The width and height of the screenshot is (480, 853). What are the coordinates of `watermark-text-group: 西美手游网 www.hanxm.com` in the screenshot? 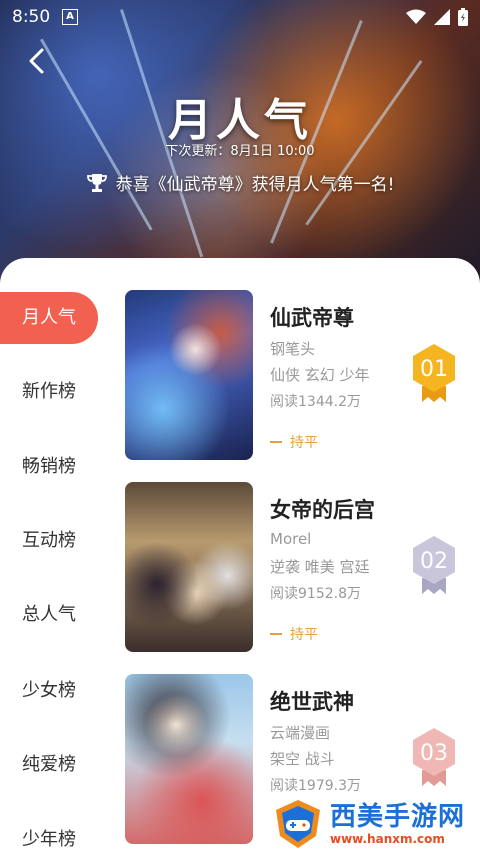 It's located at (397, 824).